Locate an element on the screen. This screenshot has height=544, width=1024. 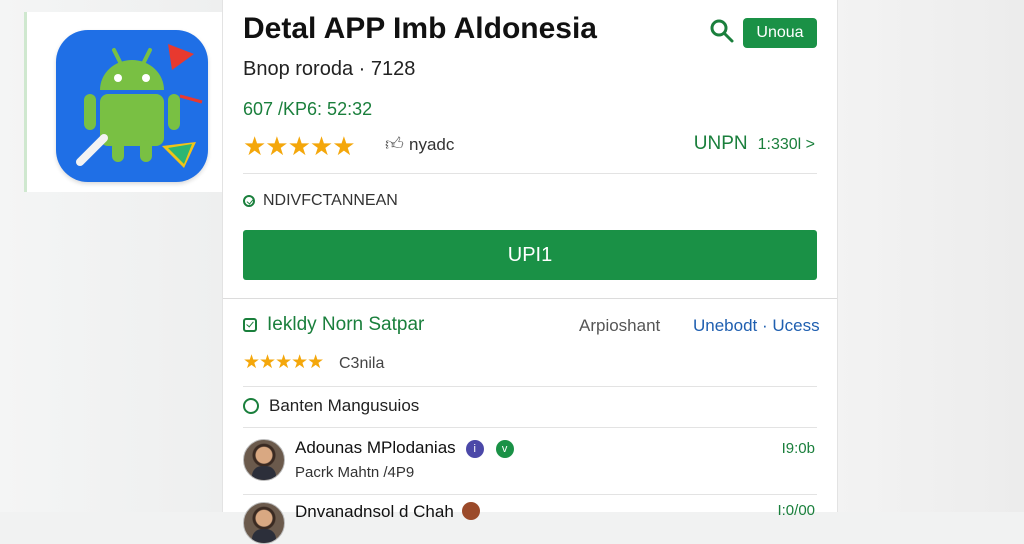
review-author-name: Adounas MPlodanias is located at coordinates (375, 447).